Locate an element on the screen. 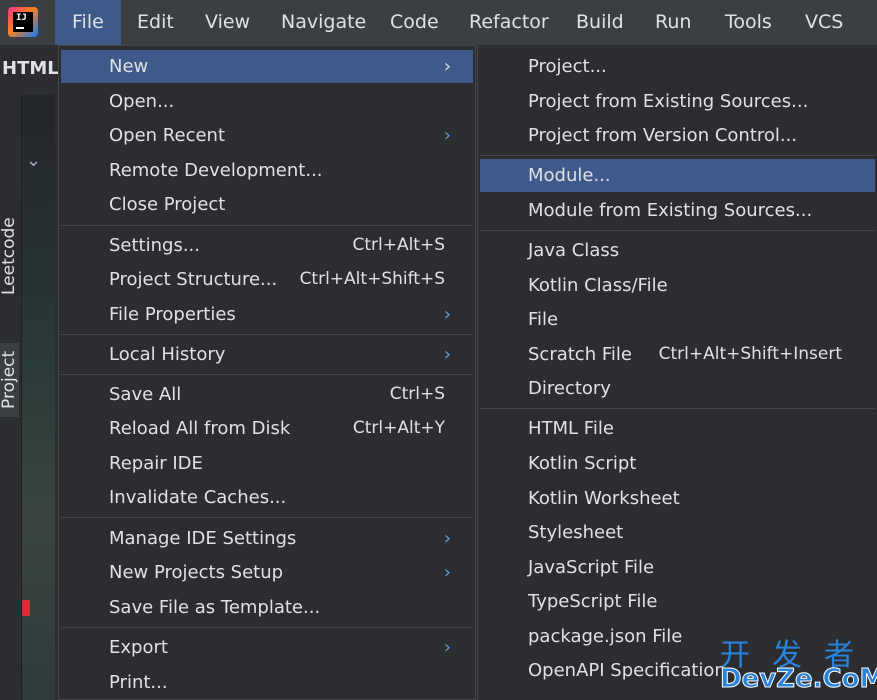  menu-item-shortcut: Ctrl+Alt+Y is located at coordinates (398, 428).